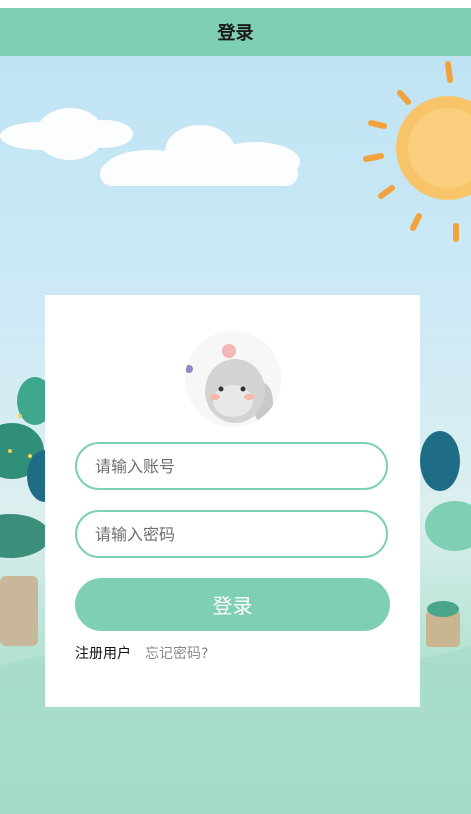 This screenshot has width=471, height=814. I want to click on password-field, so click(231, 534).